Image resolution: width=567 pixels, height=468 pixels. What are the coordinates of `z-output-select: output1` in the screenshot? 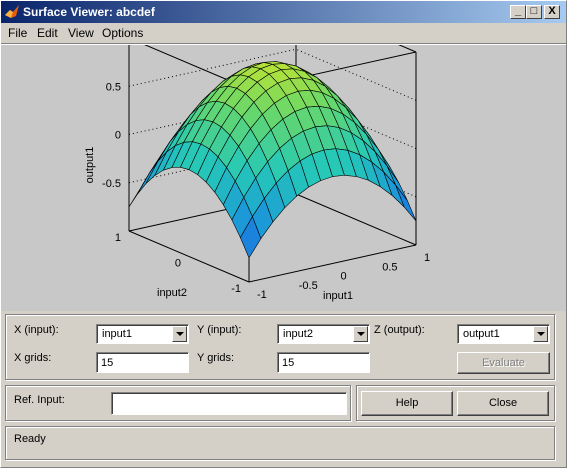 It's located at (503, 334).